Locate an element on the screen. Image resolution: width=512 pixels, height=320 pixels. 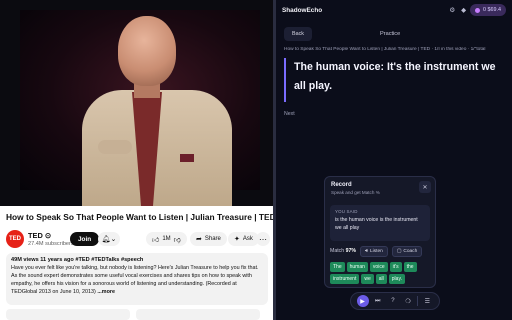
speaker-arm is located at coordinates (115, 147).